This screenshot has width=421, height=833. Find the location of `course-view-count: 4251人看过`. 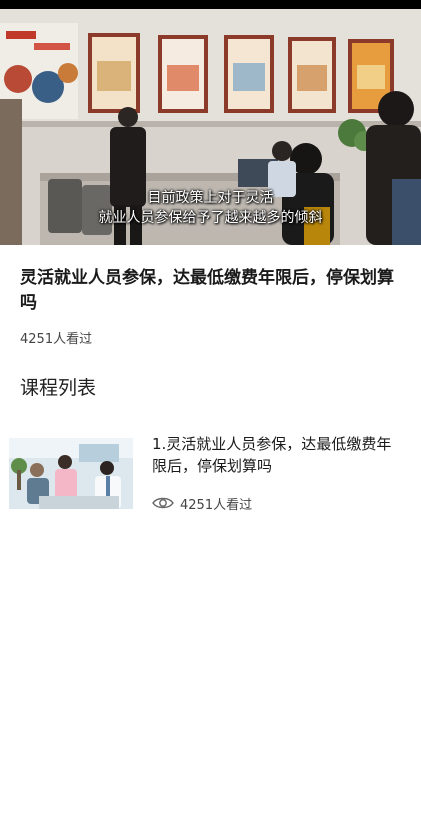

course-view-count: 4251人看过 is located at coordinates (56, 339).